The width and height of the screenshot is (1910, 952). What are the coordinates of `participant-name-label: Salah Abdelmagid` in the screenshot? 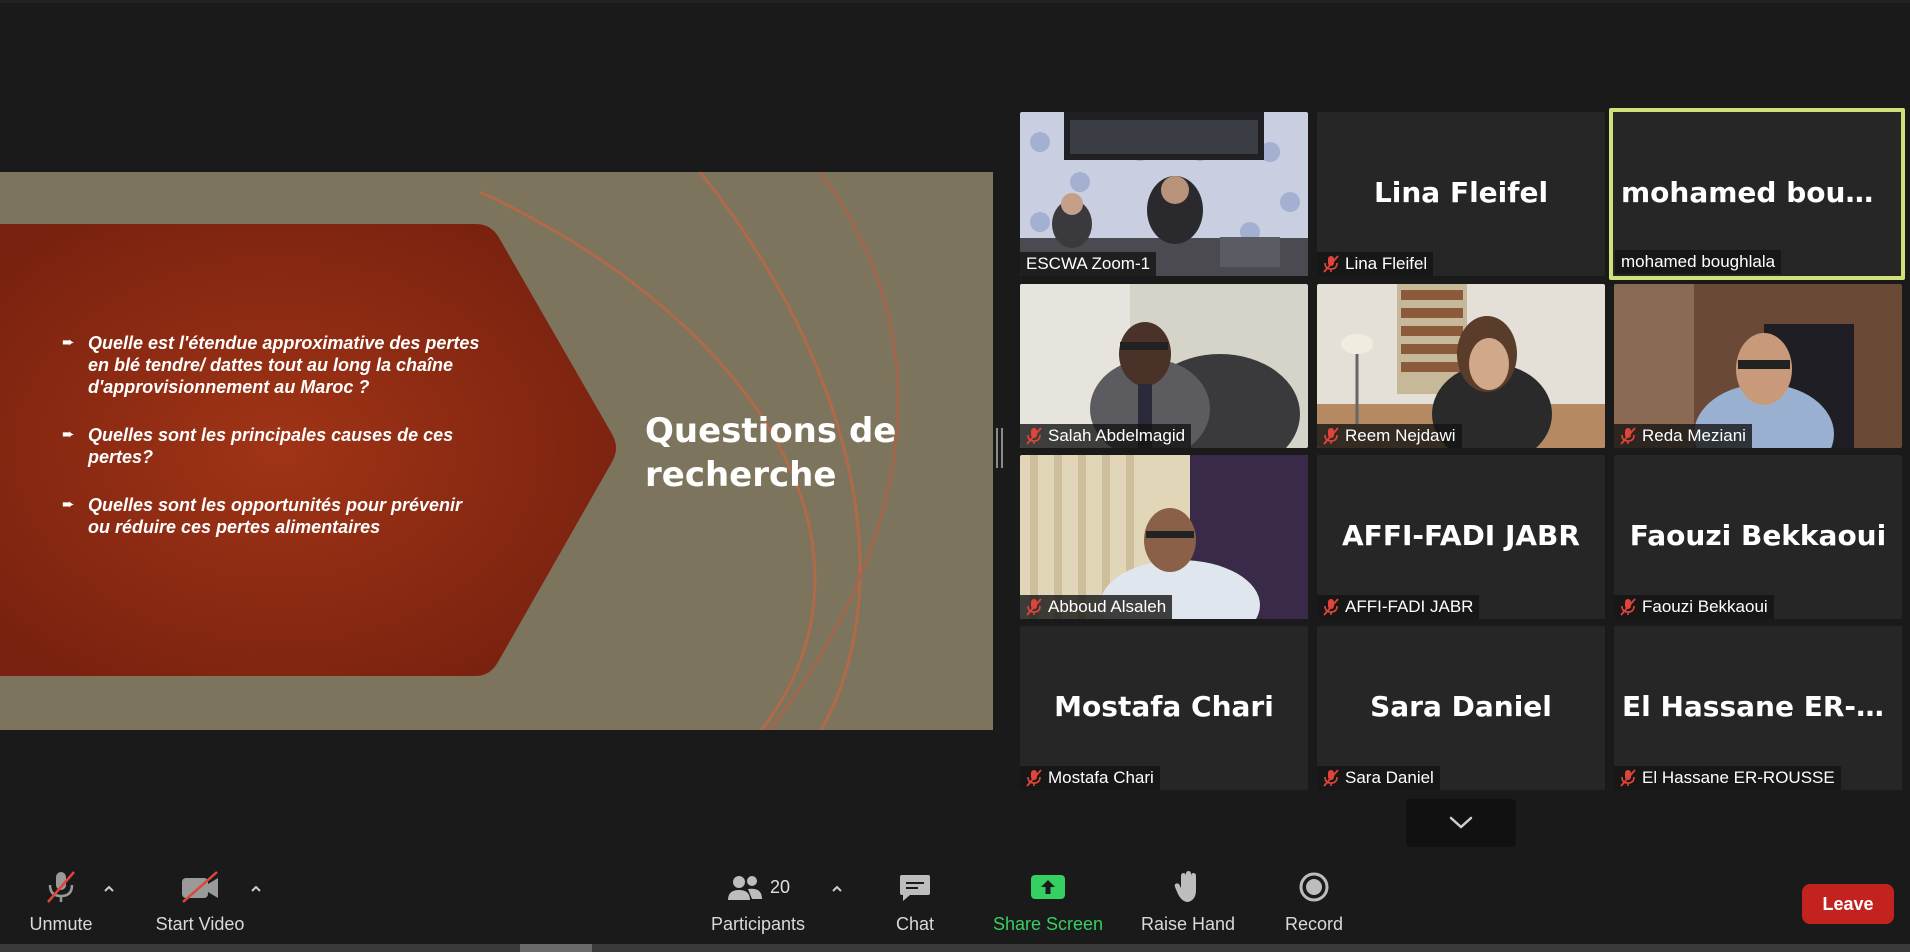 It's located at (1106, 436).